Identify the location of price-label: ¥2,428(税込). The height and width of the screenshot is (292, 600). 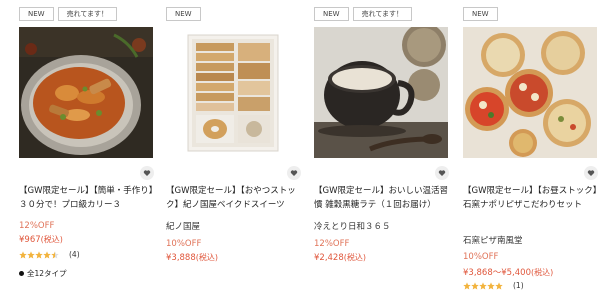
(340, 257).